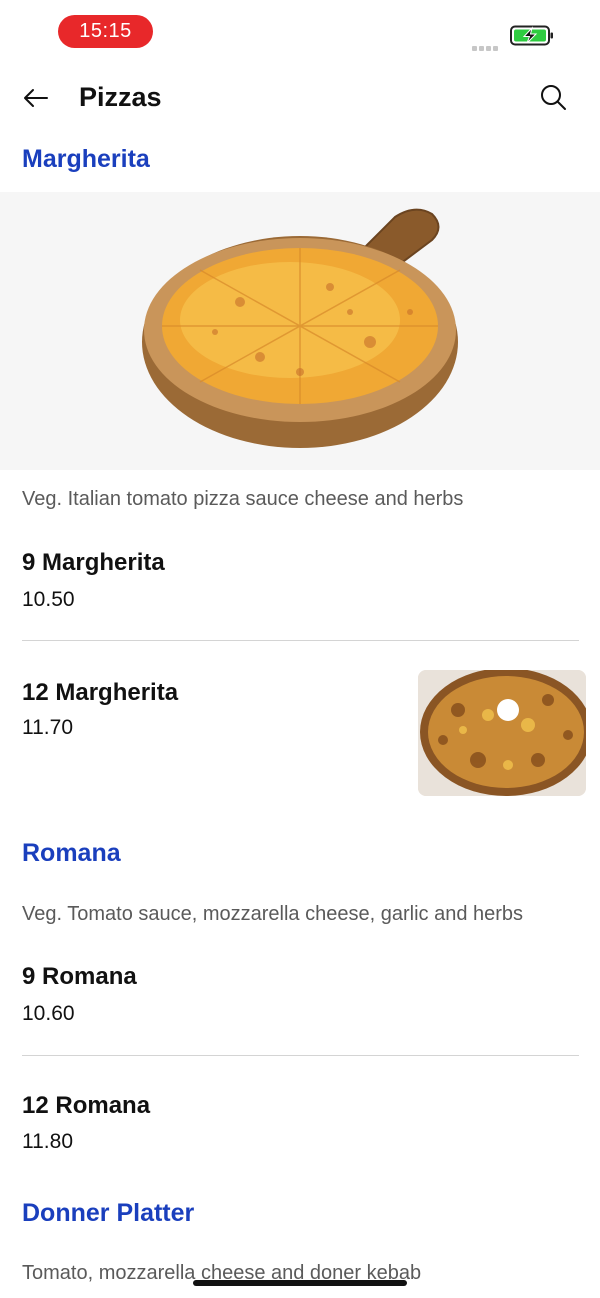  What do you see at coordinates (488, 44) in the screenshot?
I see `signal-icon` at bounding box center [488, 44].